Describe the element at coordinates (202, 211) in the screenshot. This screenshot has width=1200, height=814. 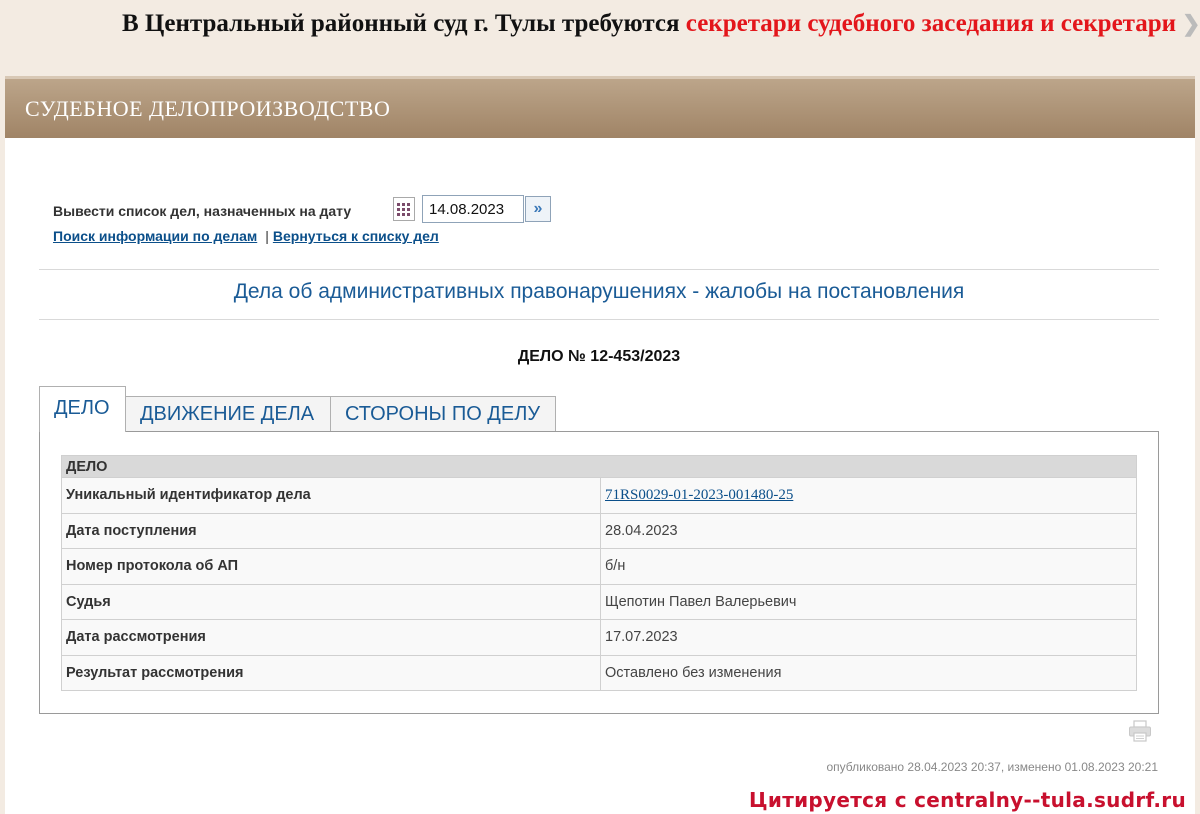
I see `date-filter-label: Вывести список дел, назначенных на дату` at that location.